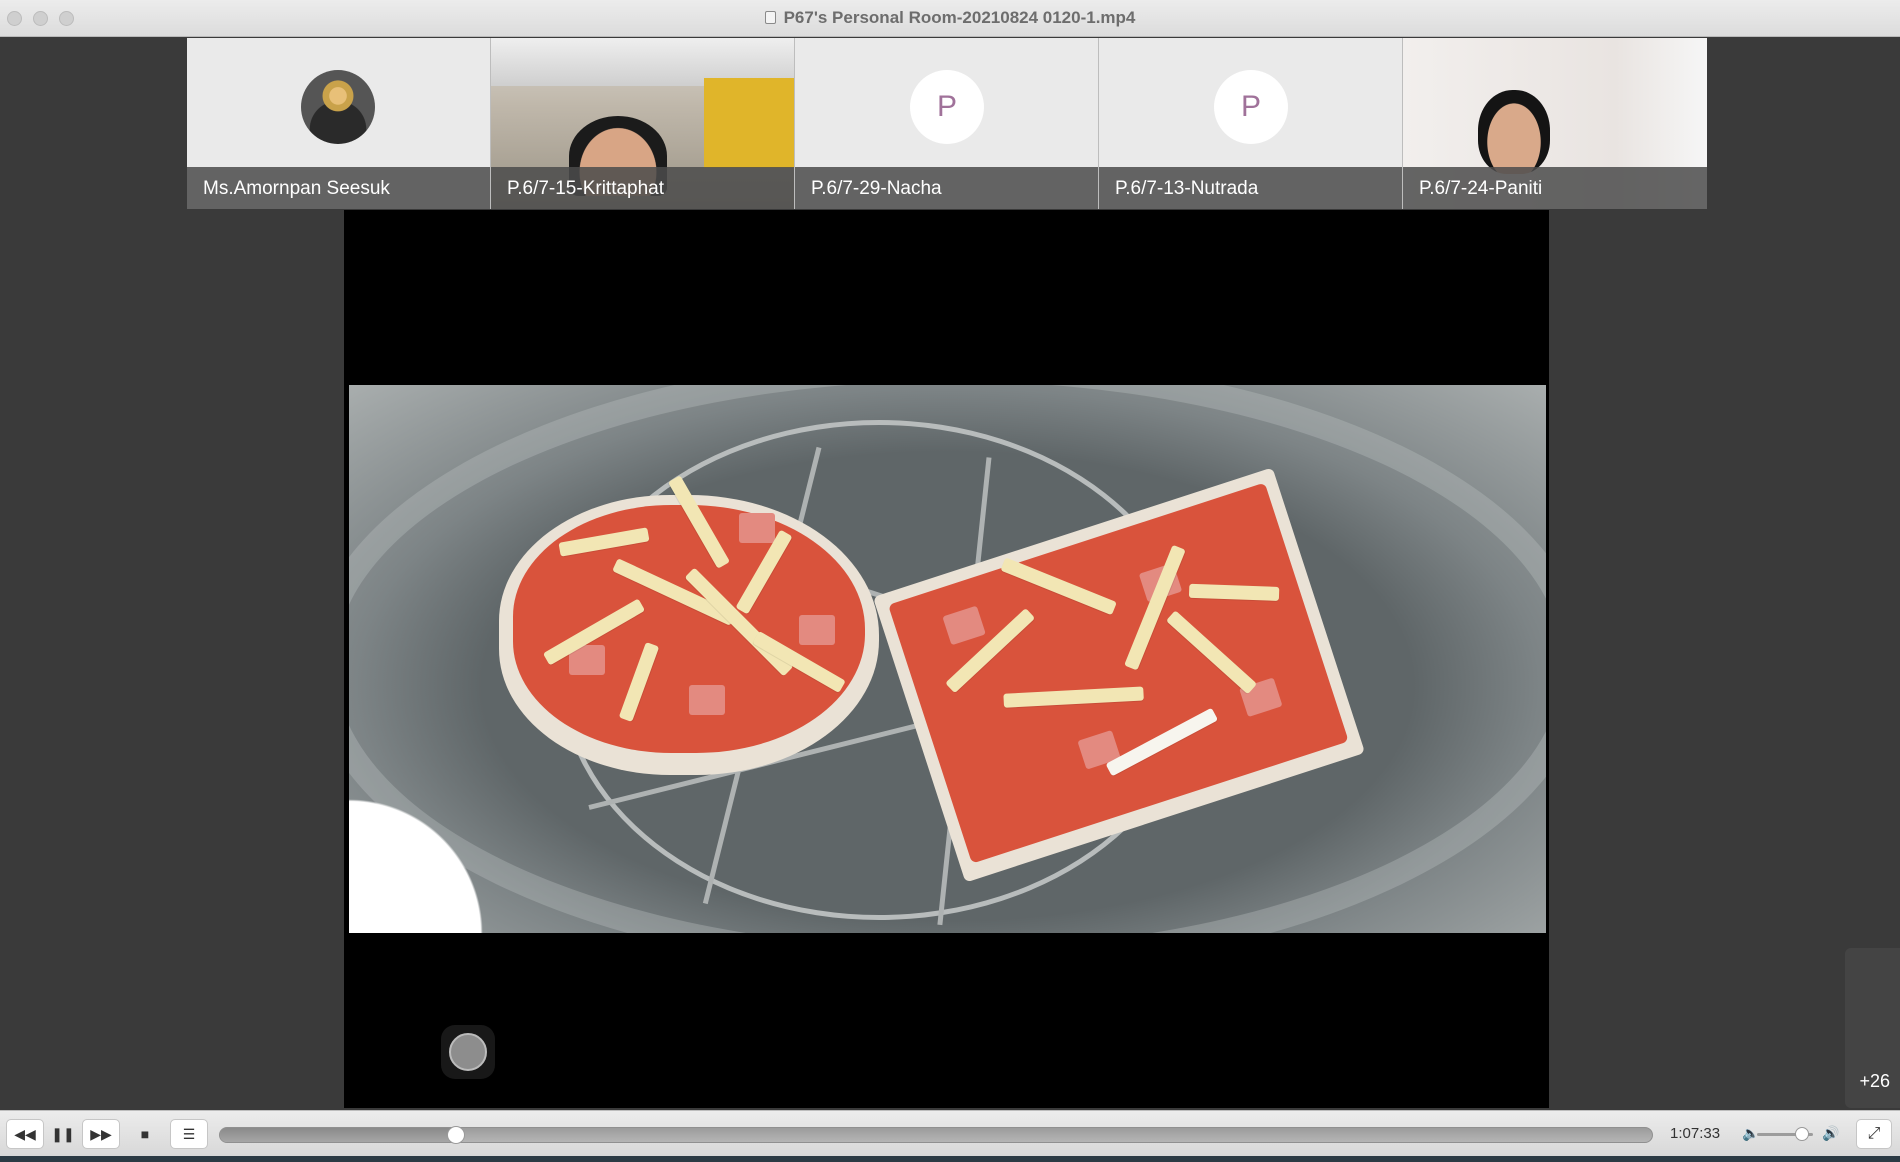 The width and height of the screenshot is (1900, 1162). I want to click on participant-tile: P P.6/7-13-Nutrada, so click(1251, 123).